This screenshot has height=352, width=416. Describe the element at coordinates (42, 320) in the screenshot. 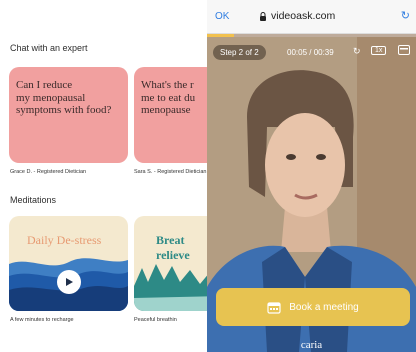

I see `meditation-caption: A few minutes to recharge` at that location.